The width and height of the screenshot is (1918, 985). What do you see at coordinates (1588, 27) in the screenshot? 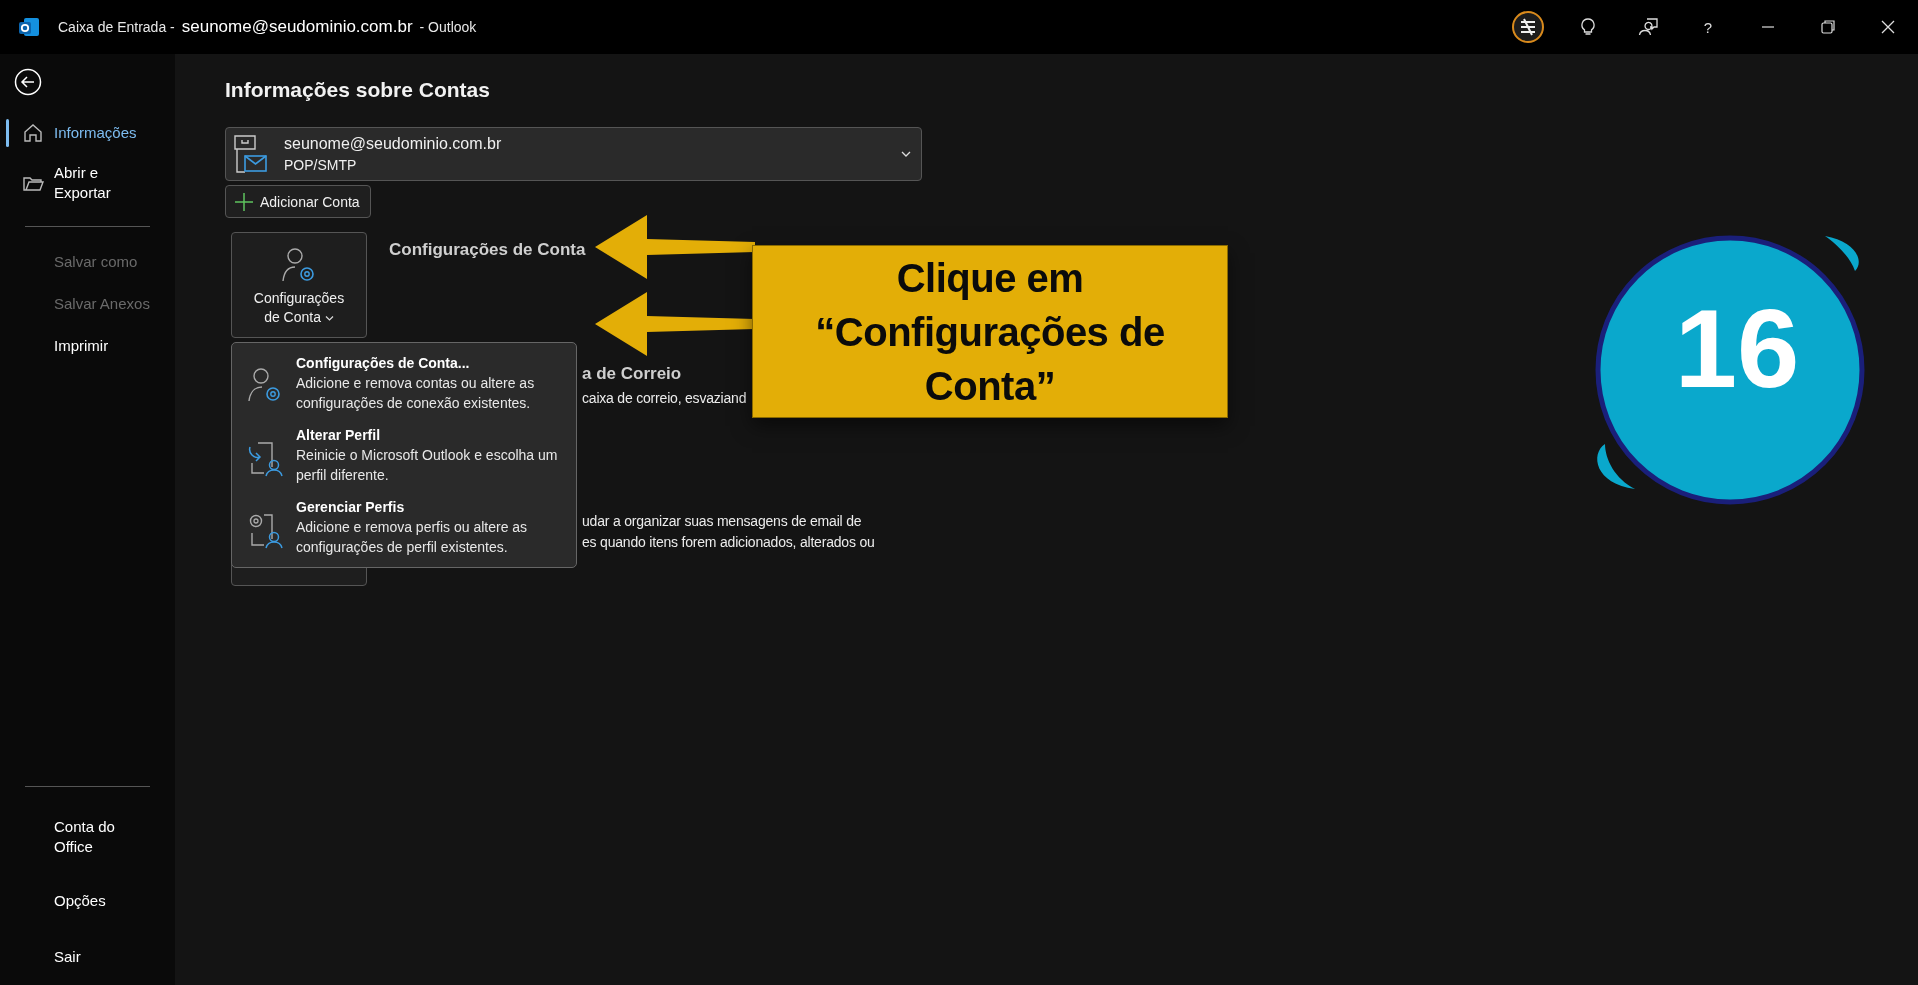
I see `lightbulb-icon` at bounding box center [1588, 27].